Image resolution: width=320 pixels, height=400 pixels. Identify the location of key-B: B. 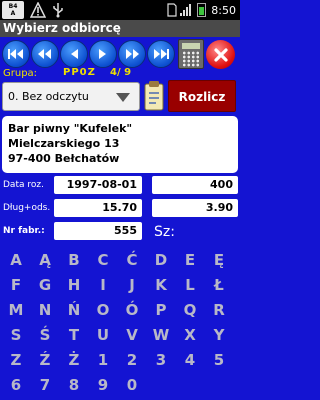
(74, 260).